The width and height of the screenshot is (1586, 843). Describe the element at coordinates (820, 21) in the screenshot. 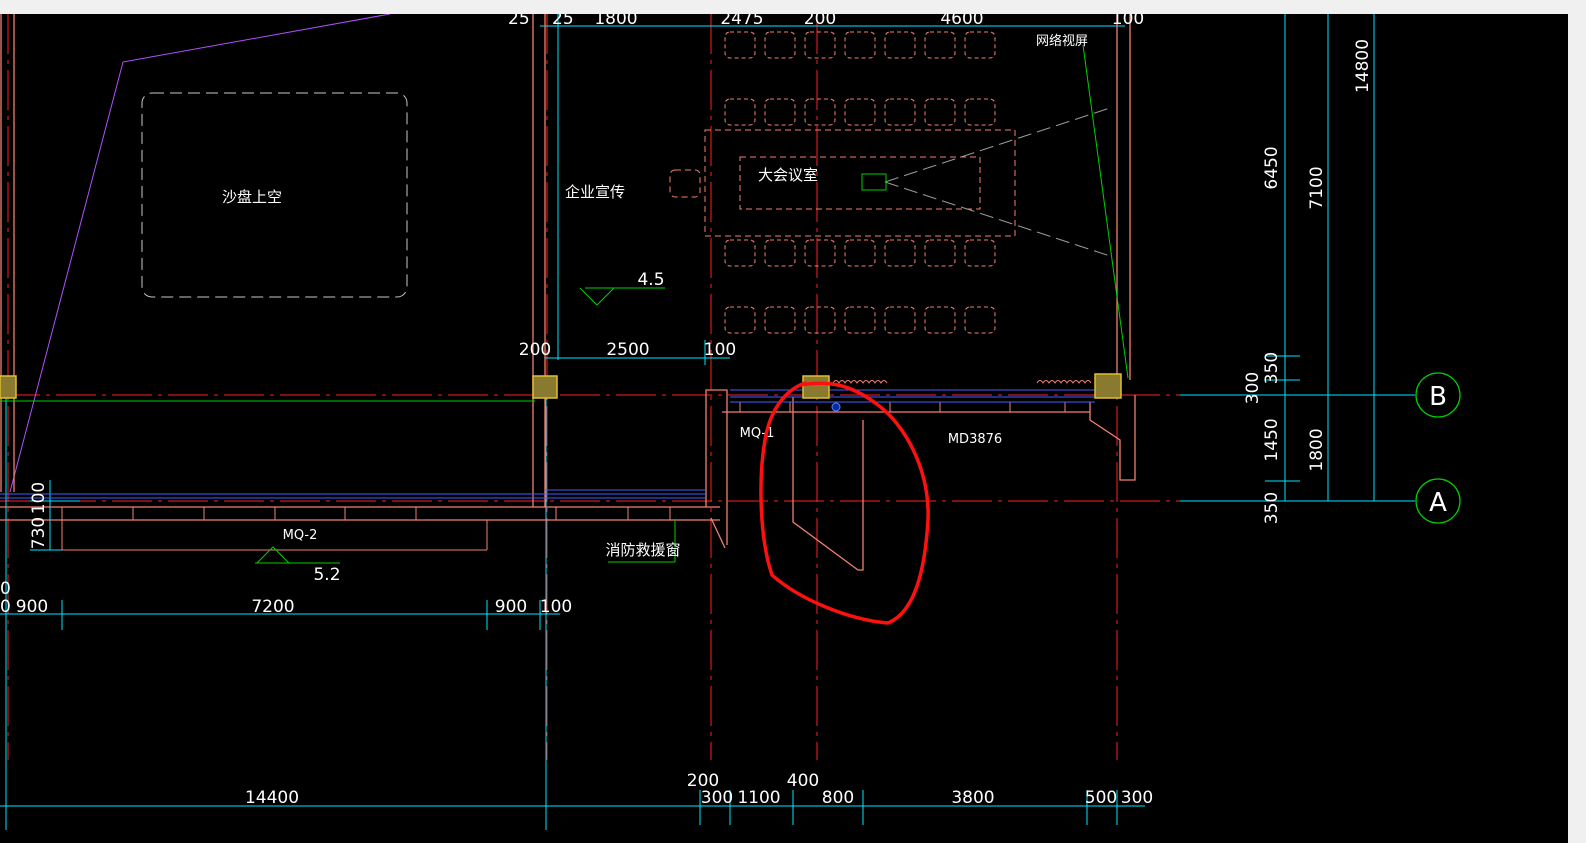

I see `dim-top-5: 200` at that location.